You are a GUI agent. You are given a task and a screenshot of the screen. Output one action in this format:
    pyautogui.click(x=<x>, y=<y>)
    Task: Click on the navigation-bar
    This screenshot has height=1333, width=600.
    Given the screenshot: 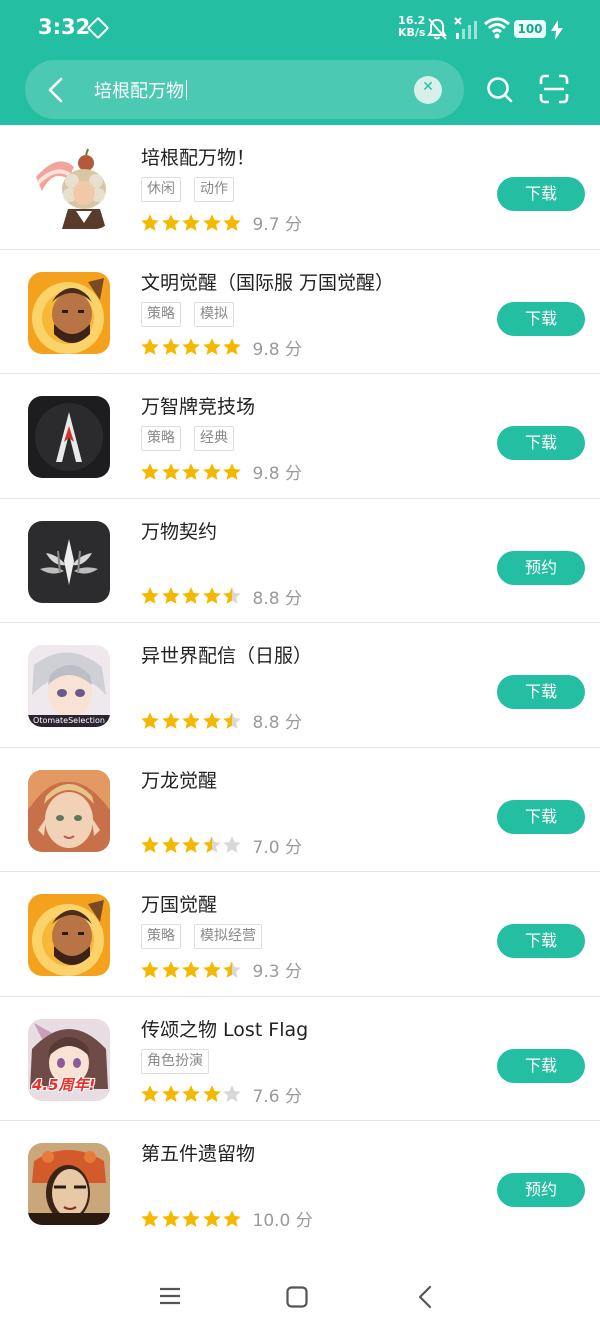 What is the action you would take?
    pyautogui.click(x=300, y=1289)
    